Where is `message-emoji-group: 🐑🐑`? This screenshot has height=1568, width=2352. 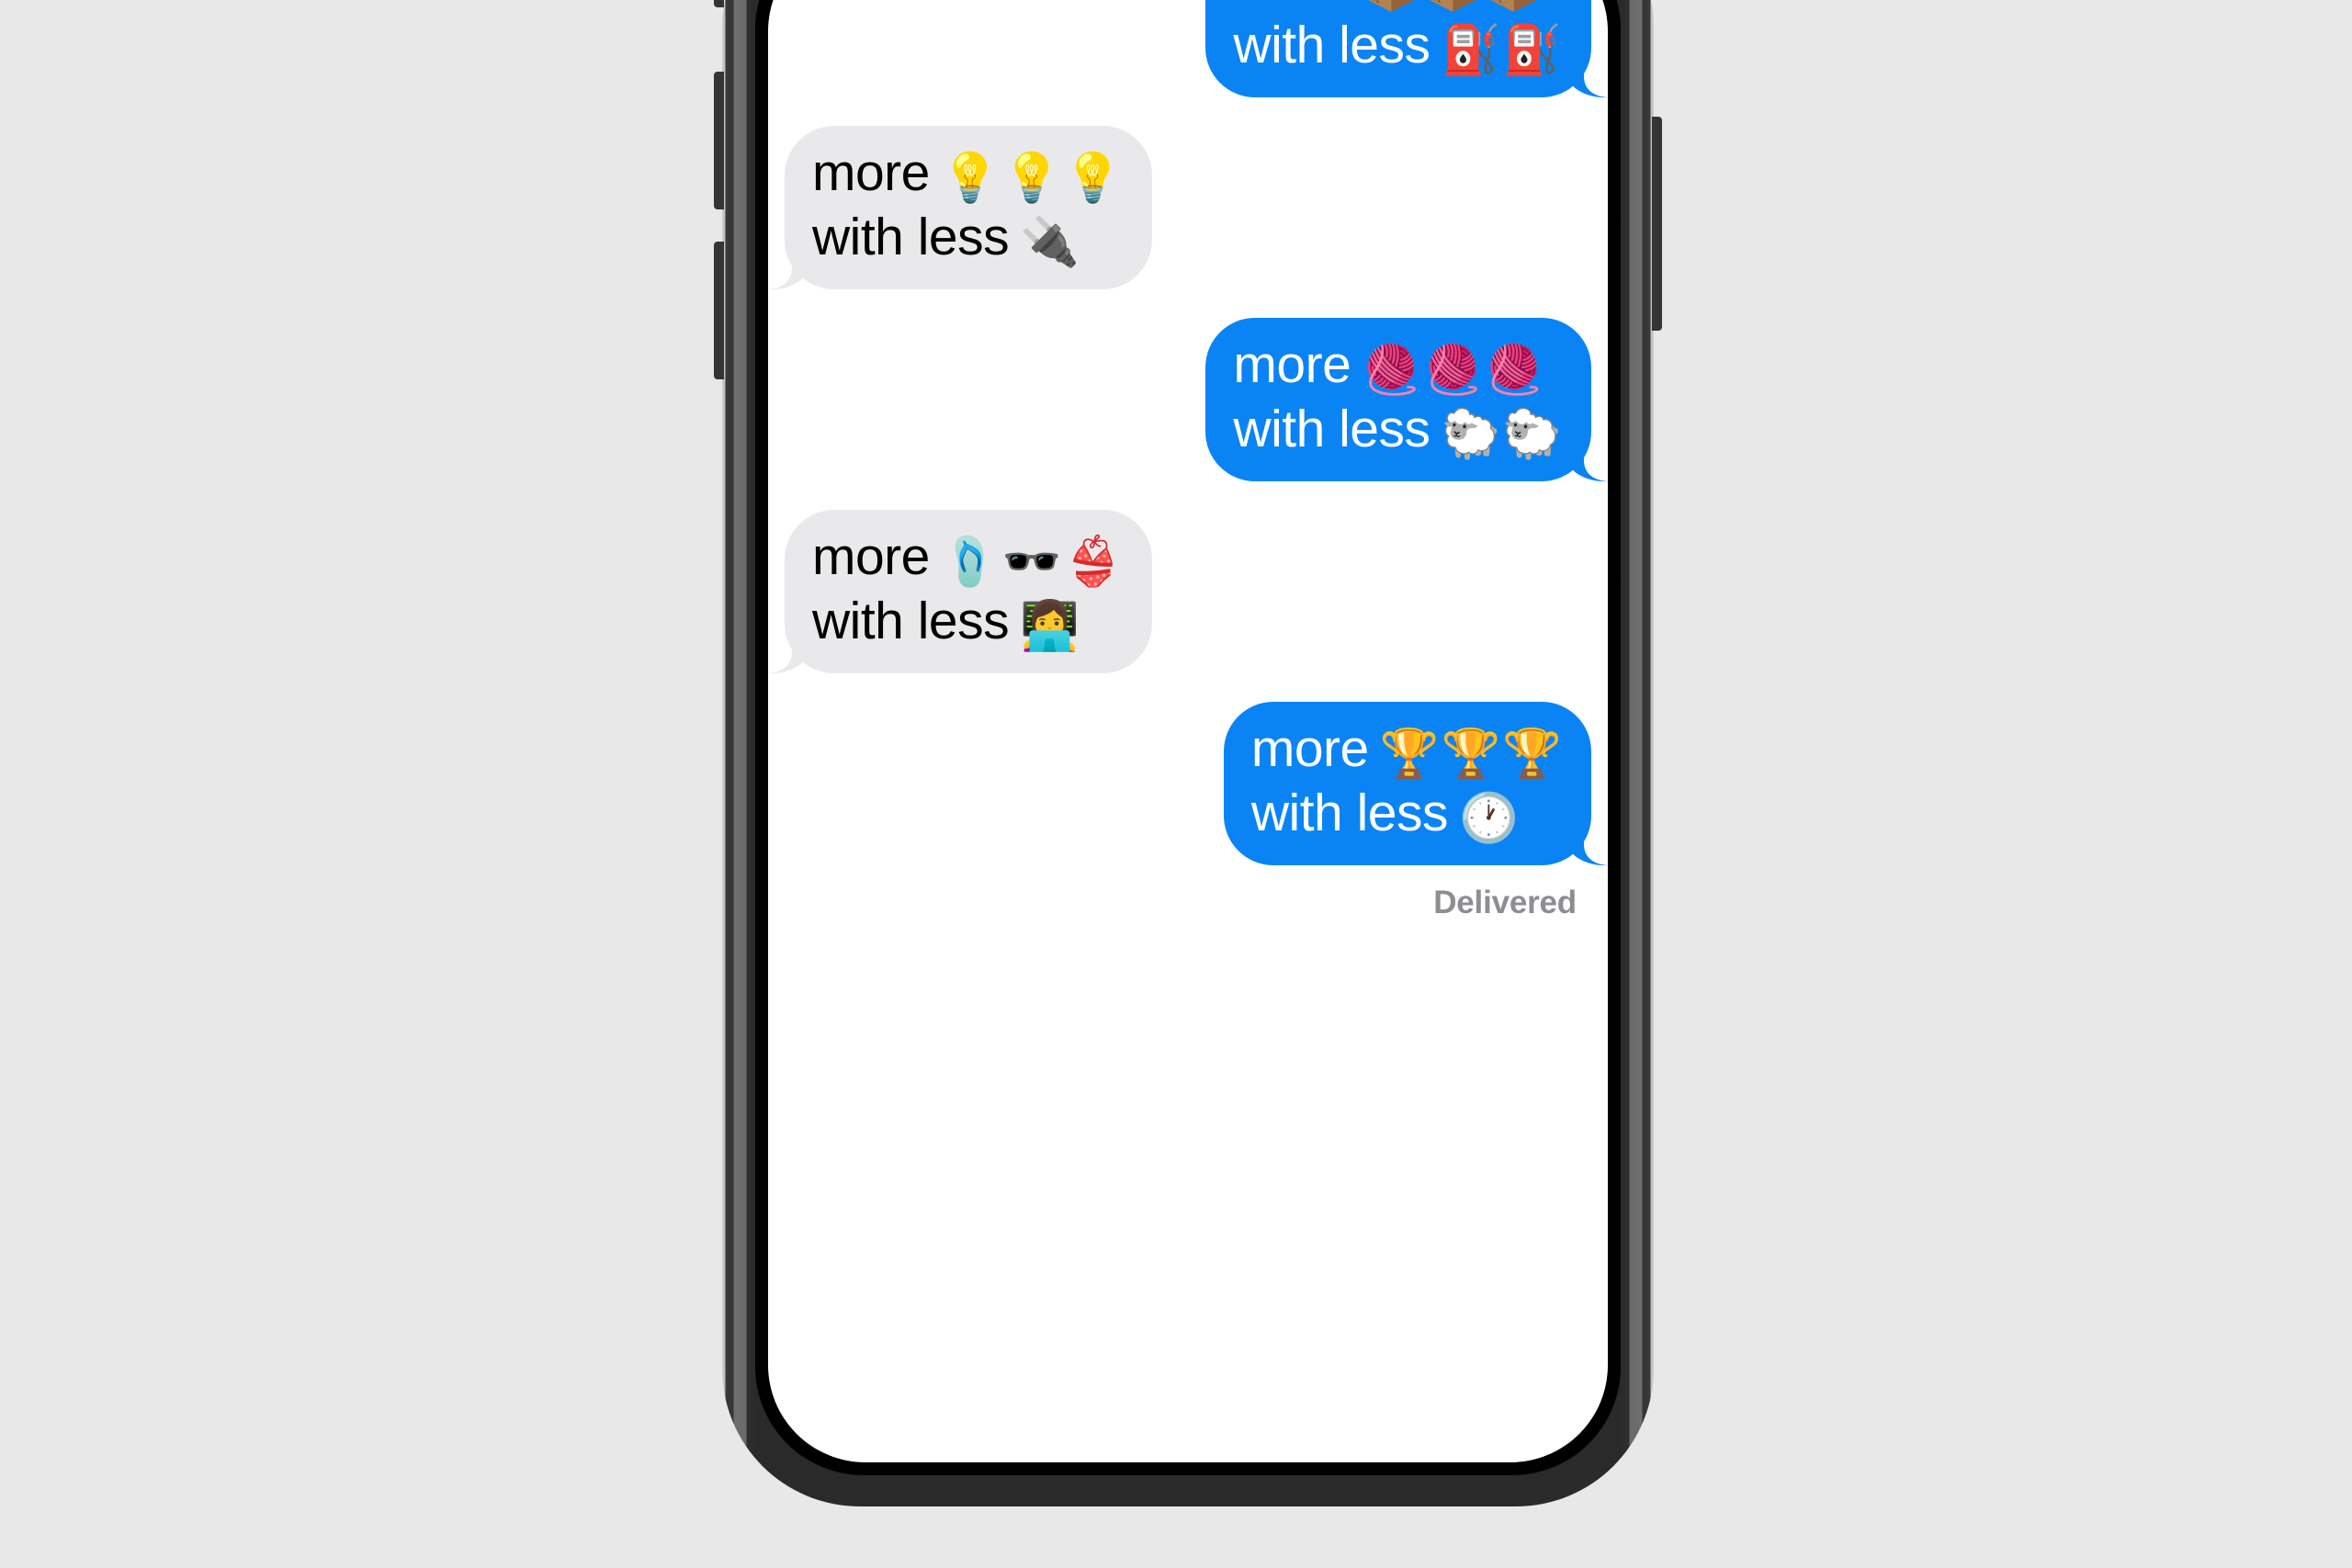 message-emoji-group: 🐑🐑 is located at coordinates (1502, 435).